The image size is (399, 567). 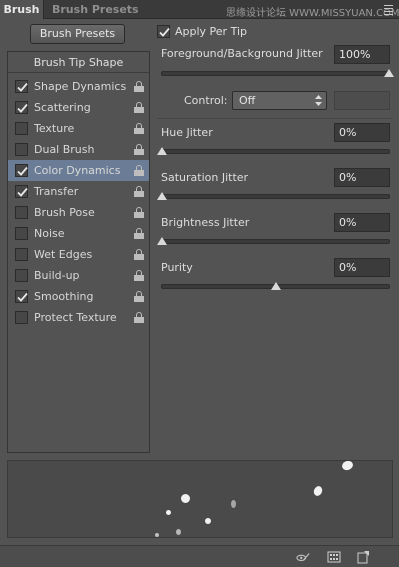 I want to click on fg-bg-jitter-input: 100%, so click(x=362, y=54).